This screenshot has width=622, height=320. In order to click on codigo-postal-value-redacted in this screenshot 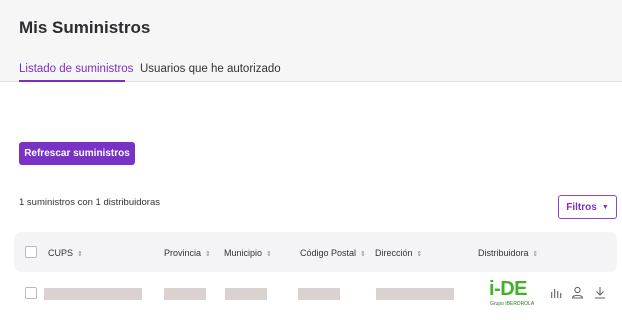, I will do `click(319, 294)`.